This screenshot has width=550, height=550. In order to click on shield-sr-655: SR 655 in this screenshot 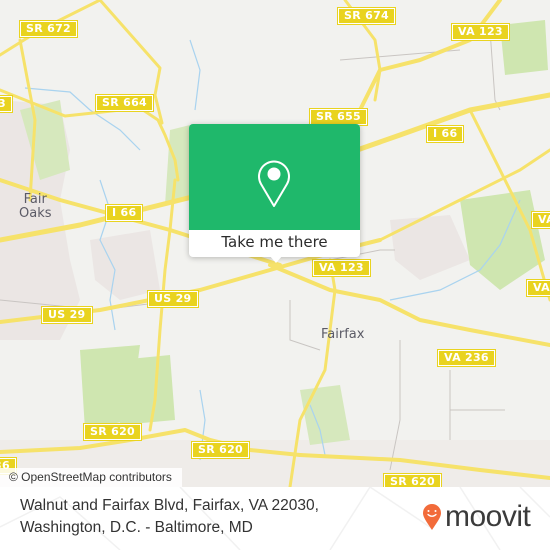, I will do `click(338, 117)`.